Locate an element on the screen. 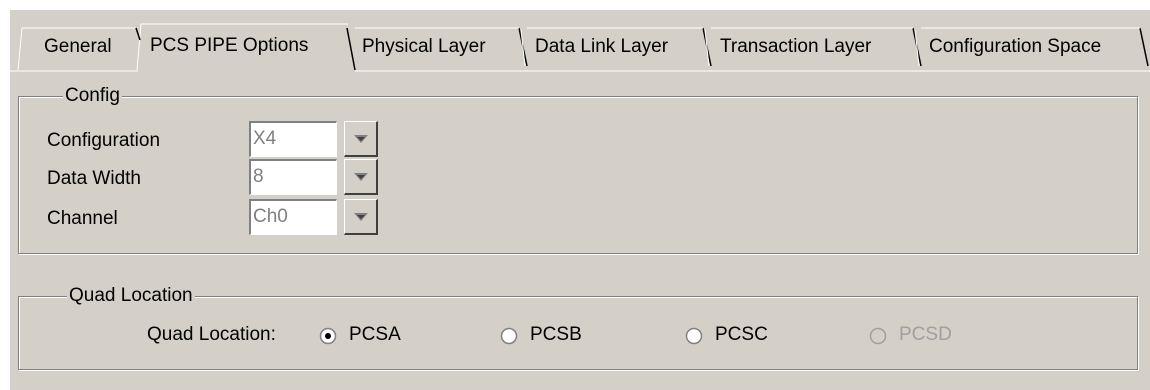 This screenshot has width=1150, height=390. tab-data-link-layer-label: Data Link Layer is located at coordinates (602, 46).